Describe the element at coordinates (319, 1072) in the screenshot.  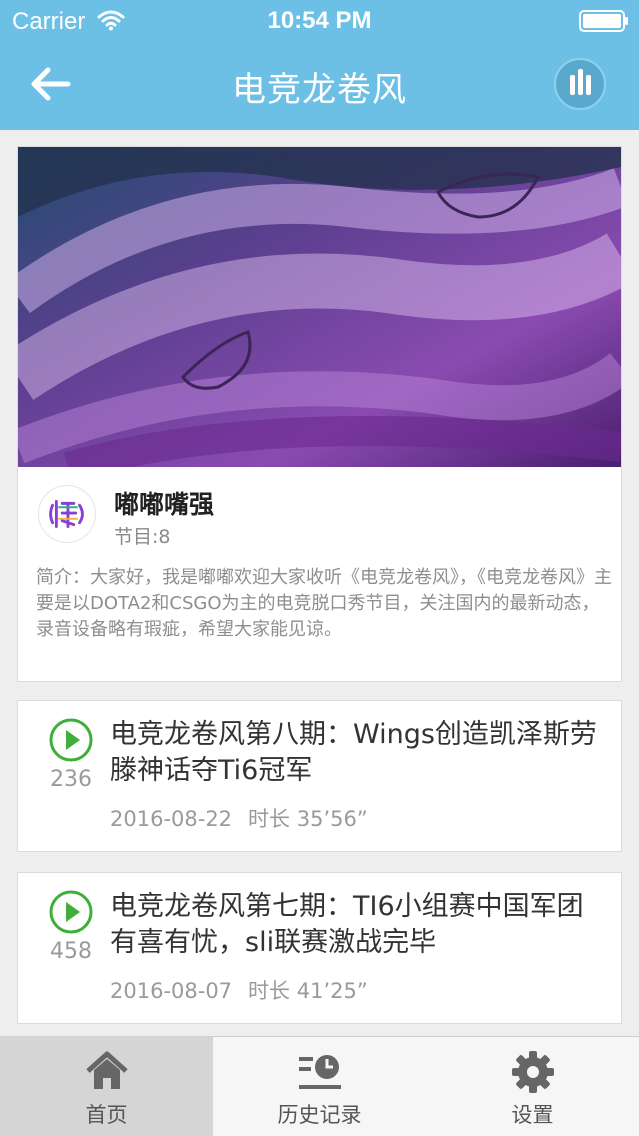
I see `history-icon` at that location.